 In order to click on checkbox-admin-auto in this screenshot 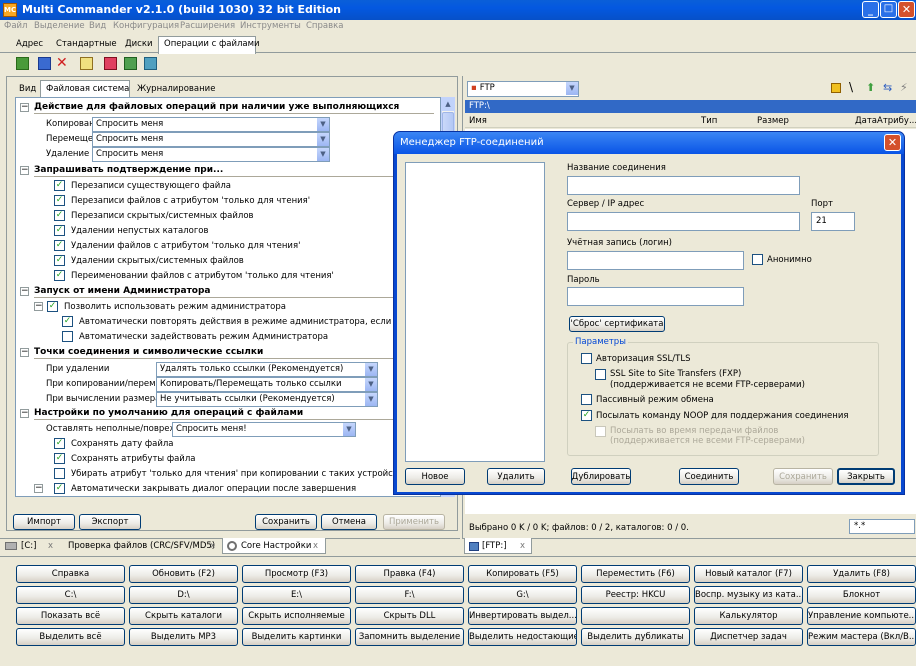, I will do `click(67, 336)`.